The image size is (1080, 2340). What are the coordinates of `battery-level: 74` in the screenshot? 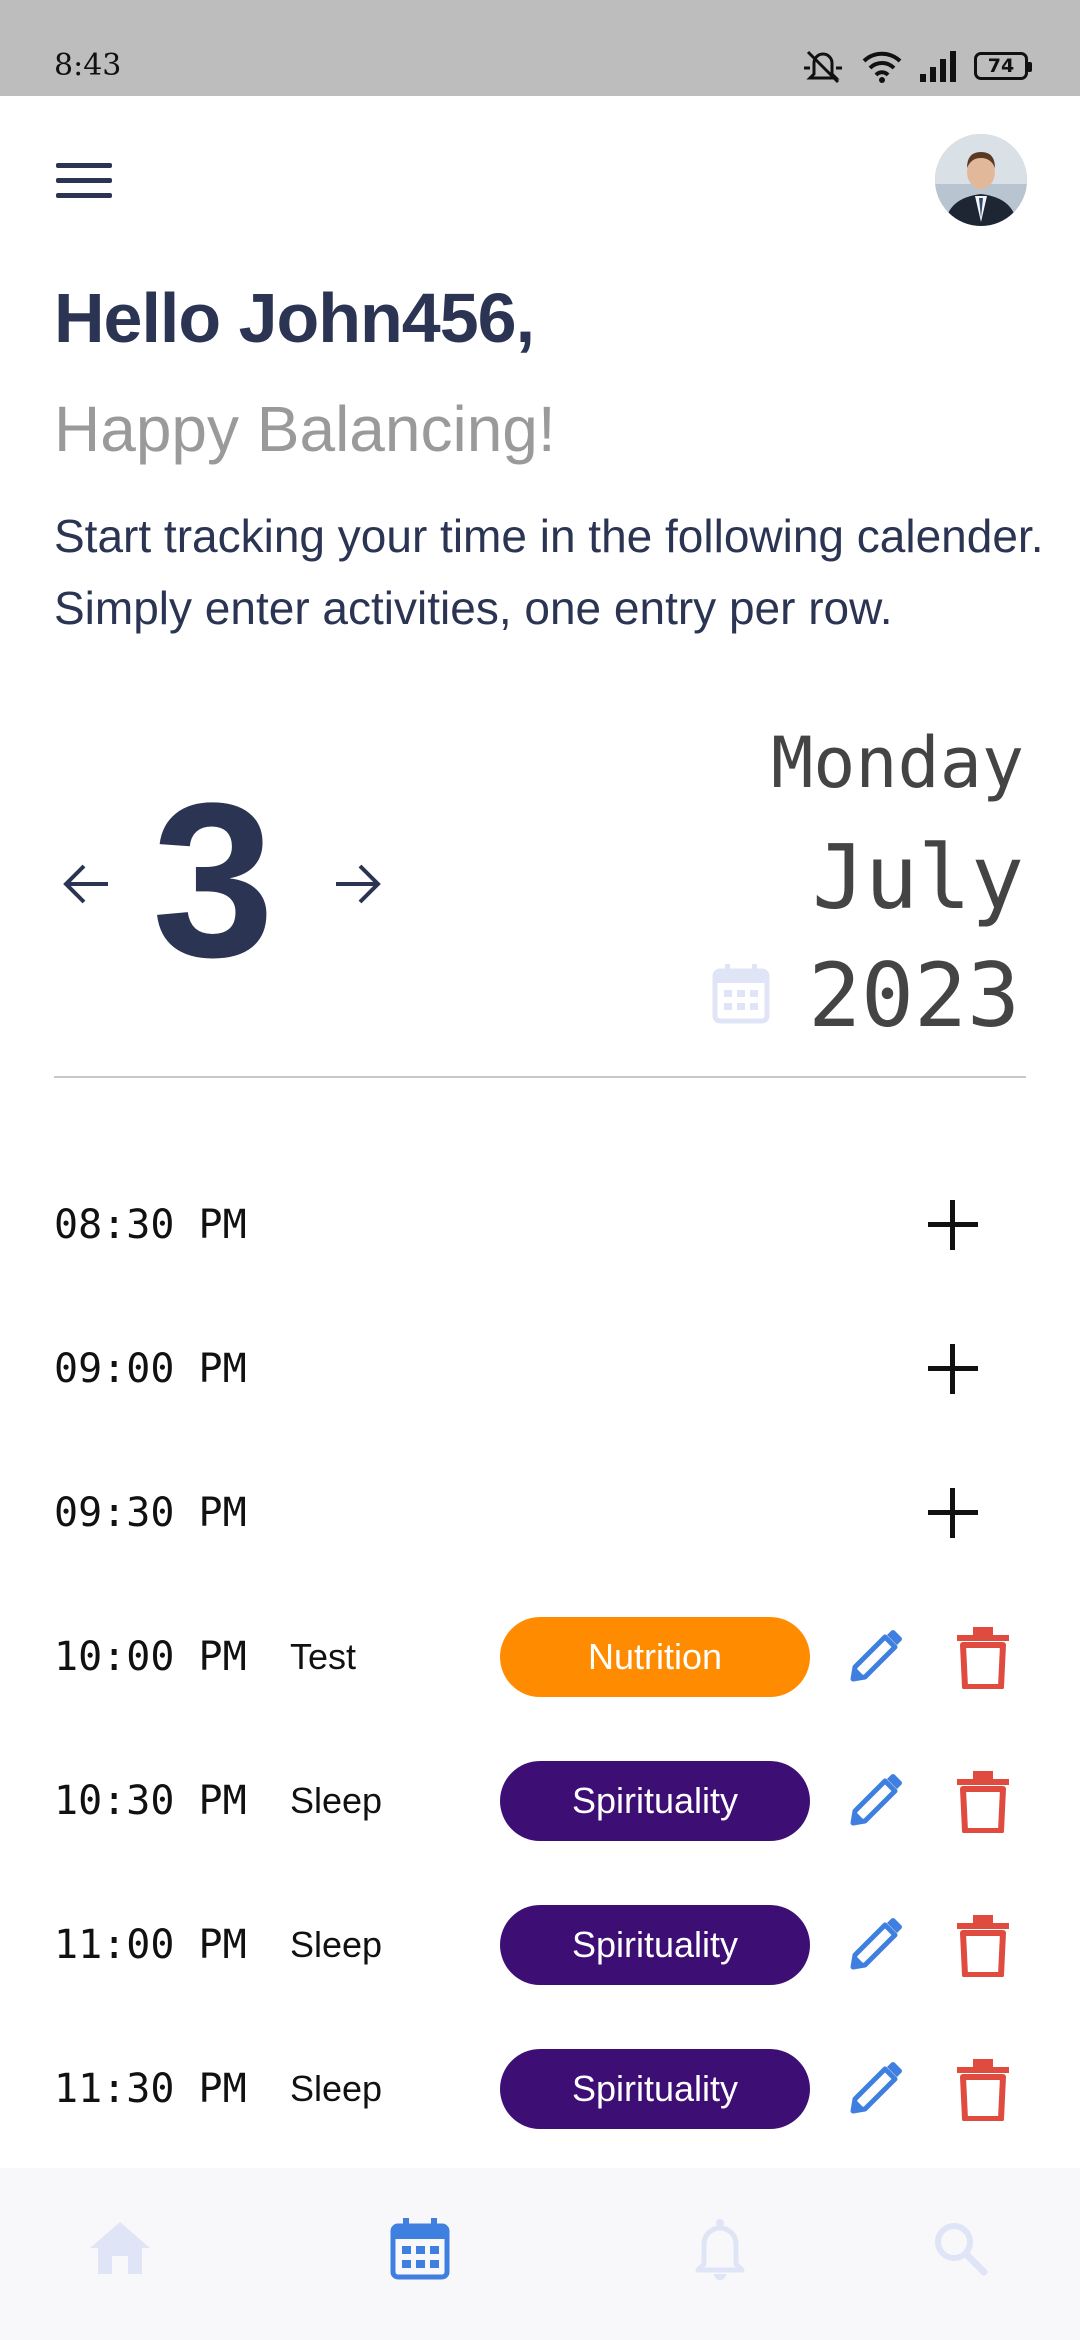 It's located at (1001, 66).